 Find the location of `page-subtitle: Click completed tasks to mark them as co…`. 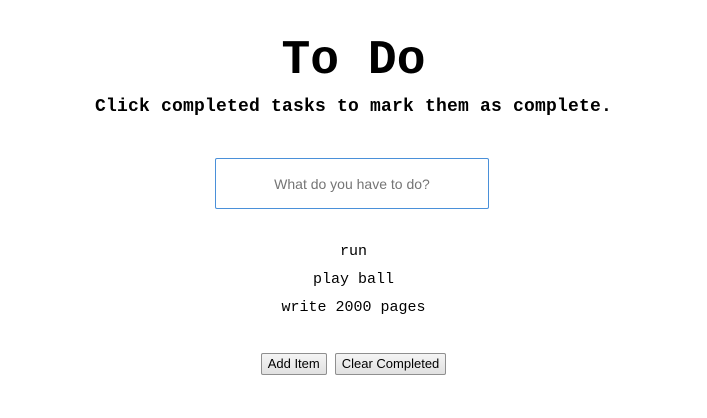

page-subtitle: Click completed tasks to mark them as co… is located at coordinates (353, 107).